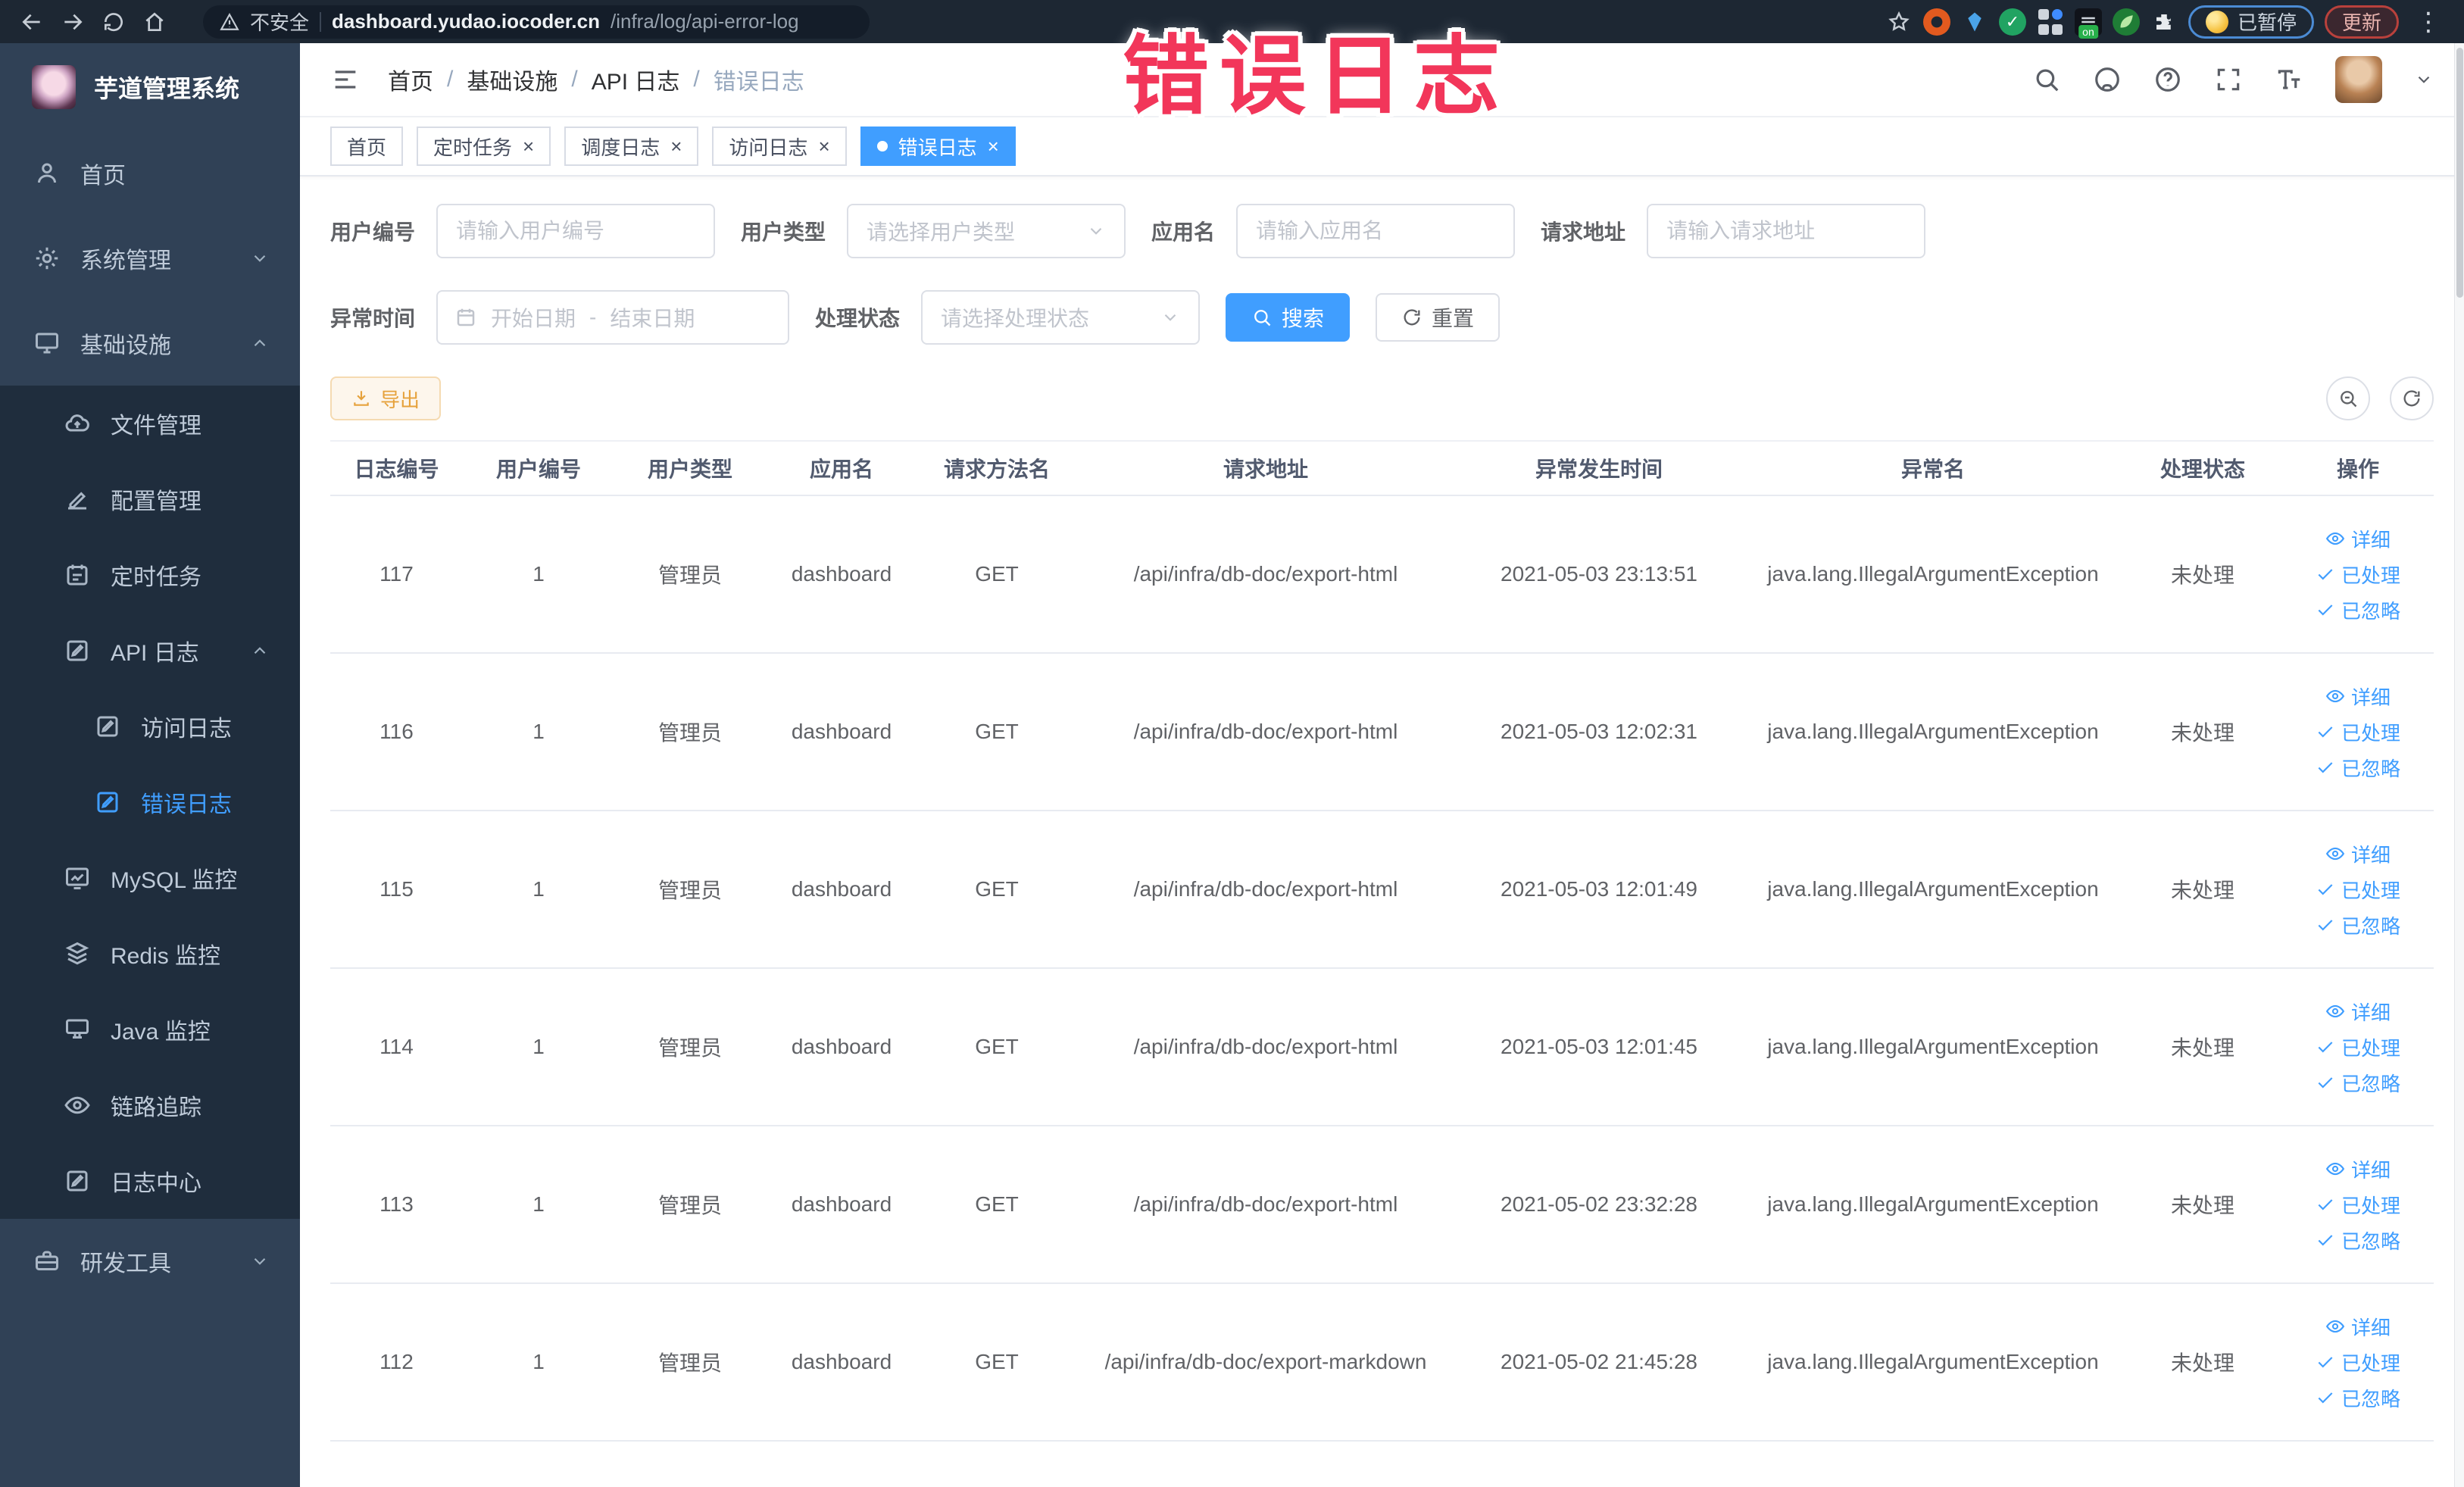 This screenshot has height=1487, width=2464. What do you see at coordinates (410, 79) in the screenshot?
I see `breadcrumb-item: 首页` at bounding box center [410, 79].